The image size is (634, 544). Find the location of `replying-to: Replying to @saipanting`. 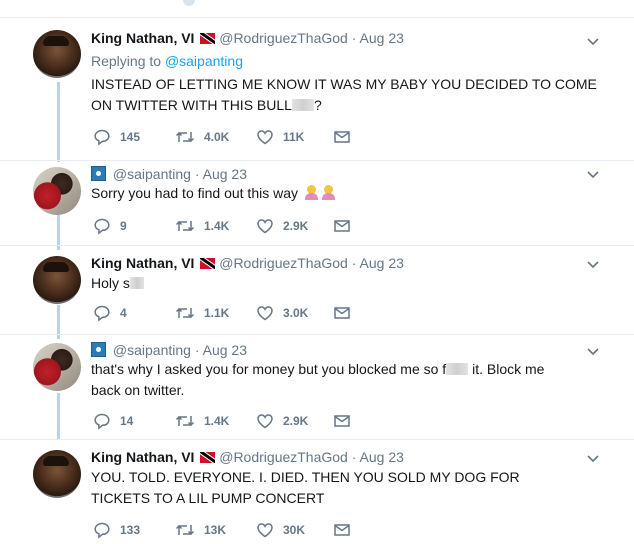

replying-to: Replying to @saipanting is located at coordinates (167, 61).